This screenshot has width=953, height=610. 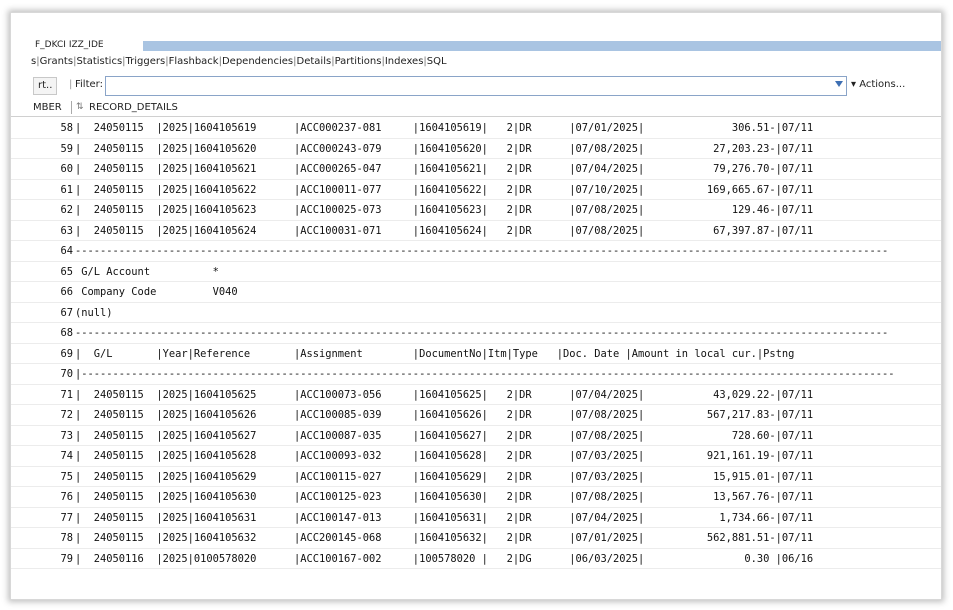 I want to click on filter-input, so click(x=476, y=86).